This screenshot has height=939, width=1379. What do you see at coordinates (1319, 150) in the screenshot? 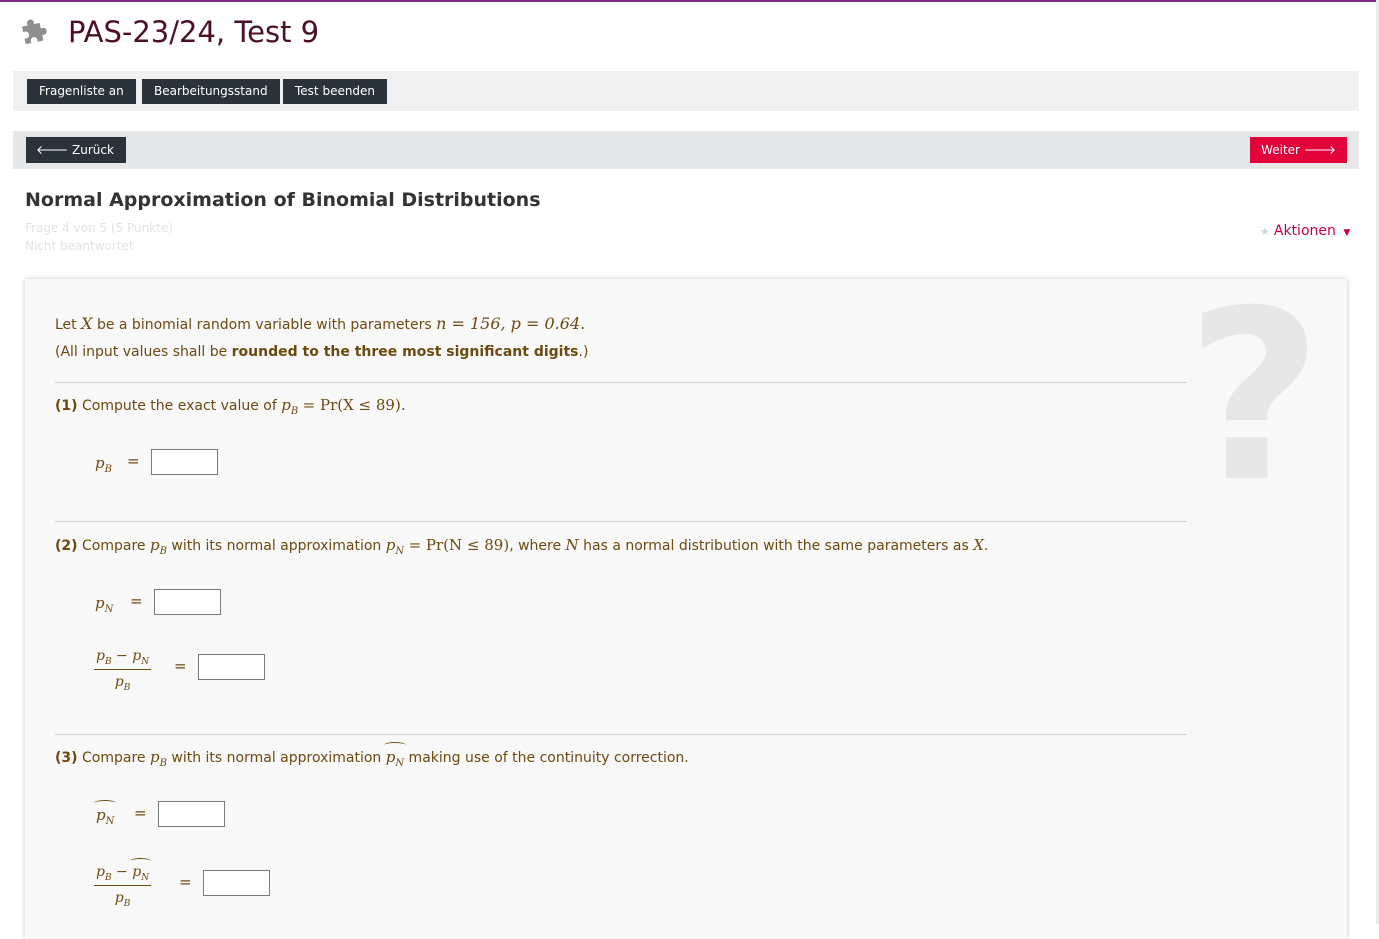
I see `arrow-right-icon: 🡒` at bounding box center [1319, 150].